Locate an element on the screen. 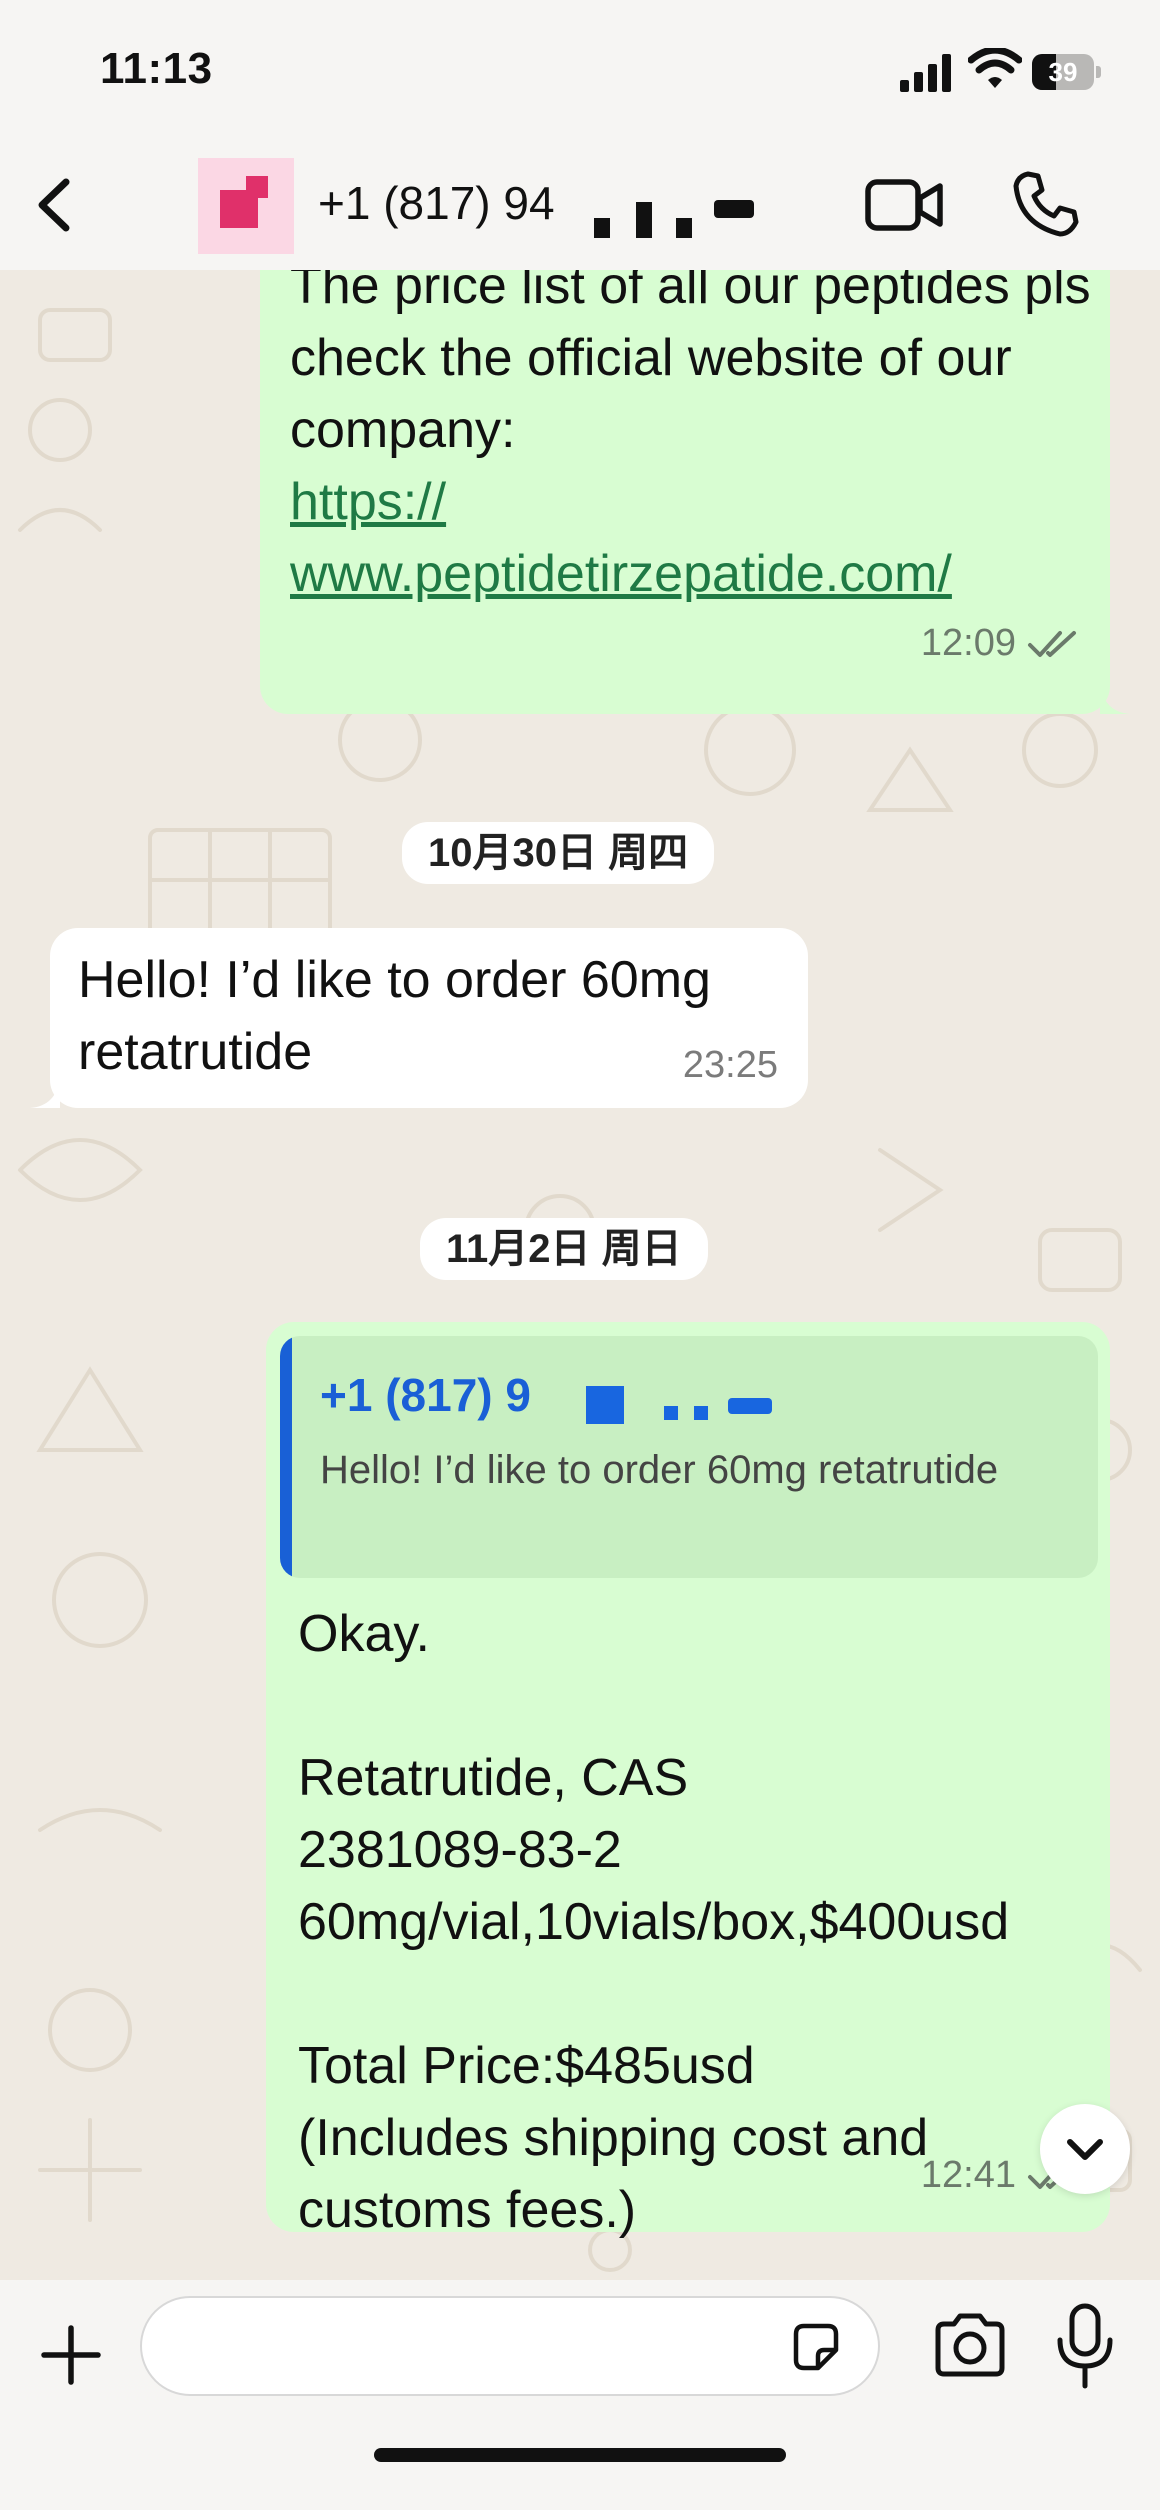  chevron-down-icon is located at coordinates (1085, 2149).